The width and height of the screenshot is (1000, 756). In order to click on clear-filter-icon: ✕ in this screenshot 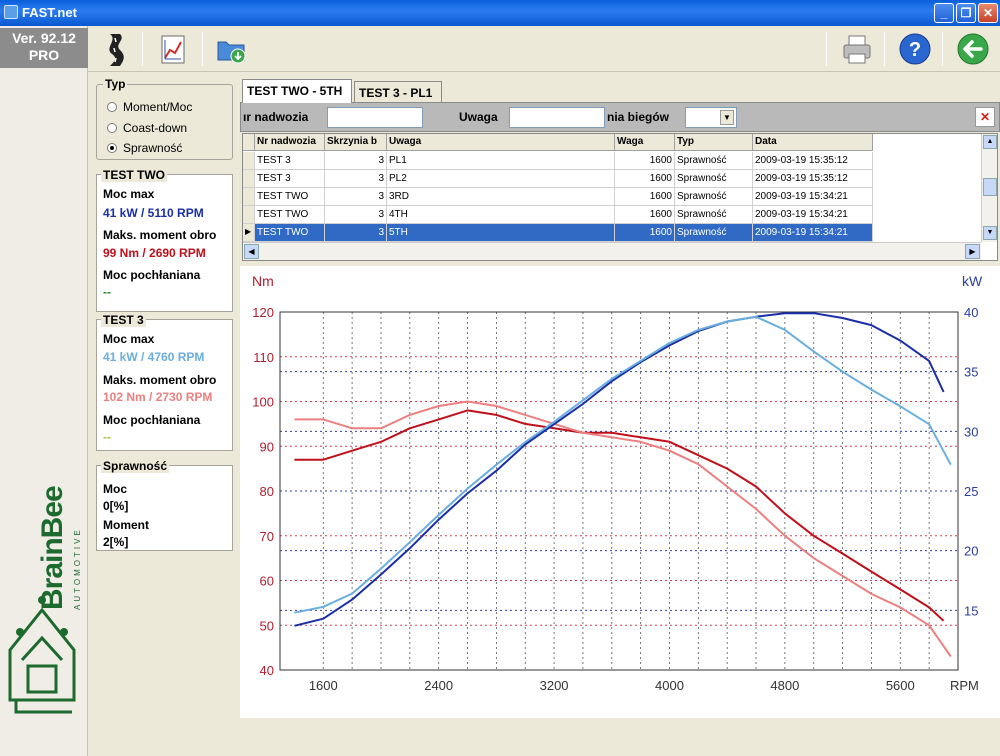, I will do `click(985, 117)`.